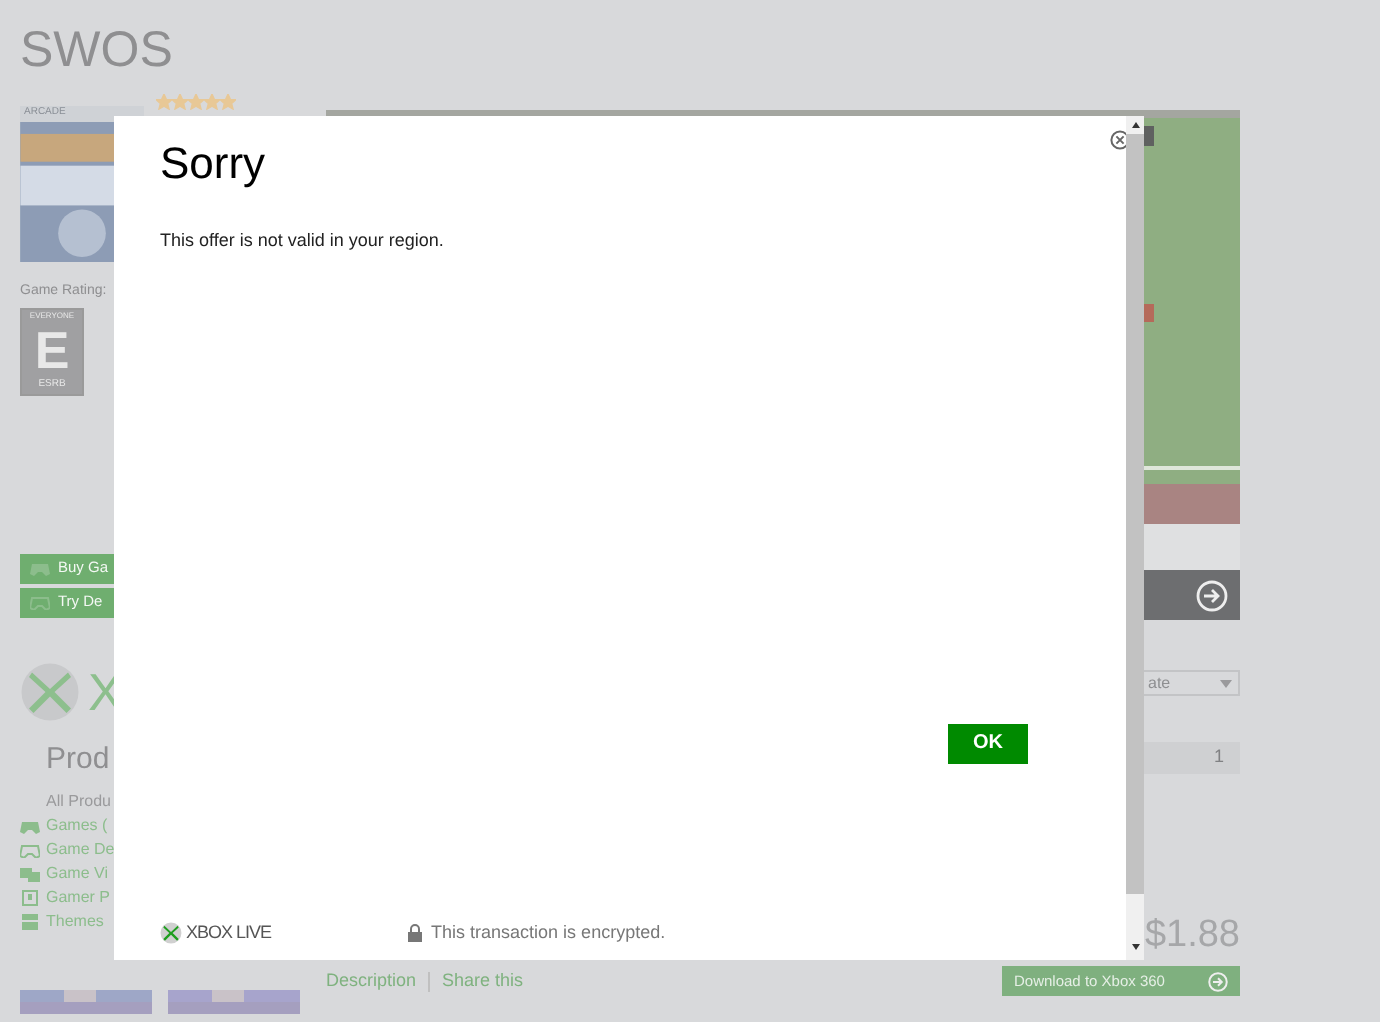  What do you see at coordinates (371, 981) in the screenshot?
I see `tab-link: Description` at bounding box center [371, 981].